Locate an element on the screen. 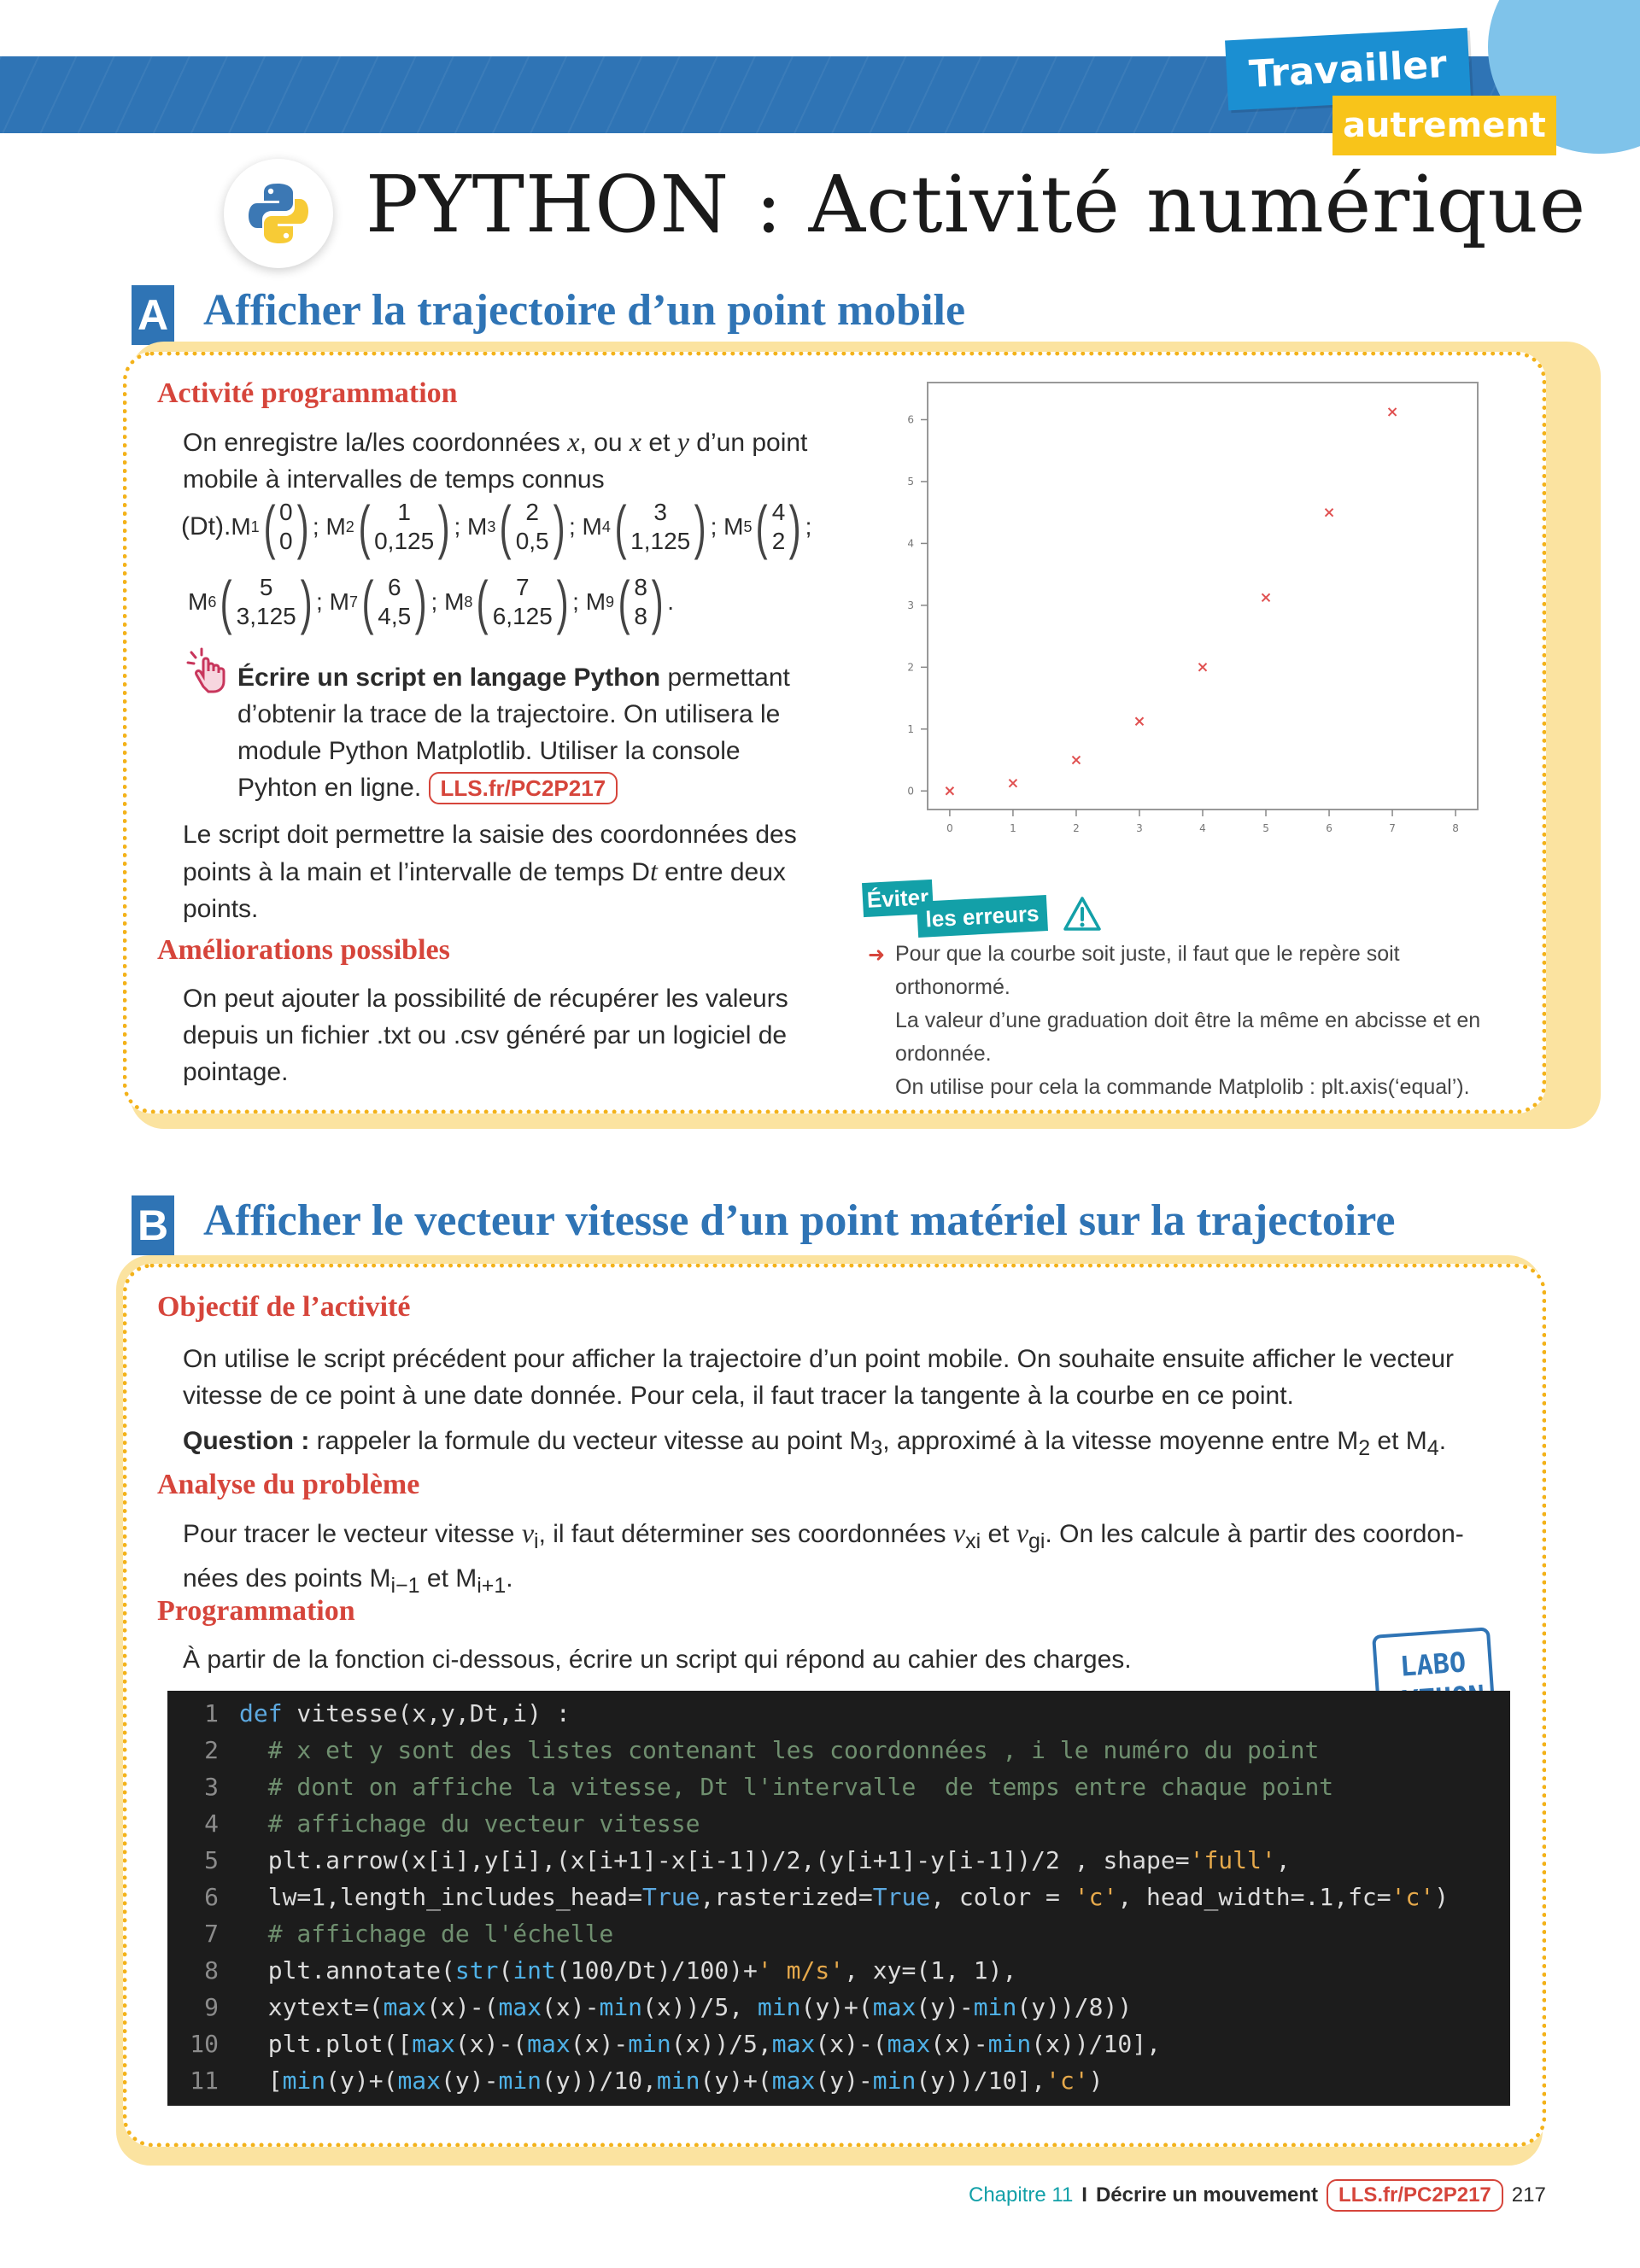  activity-heading: Activité programmation is located at coordinates (307, 393).